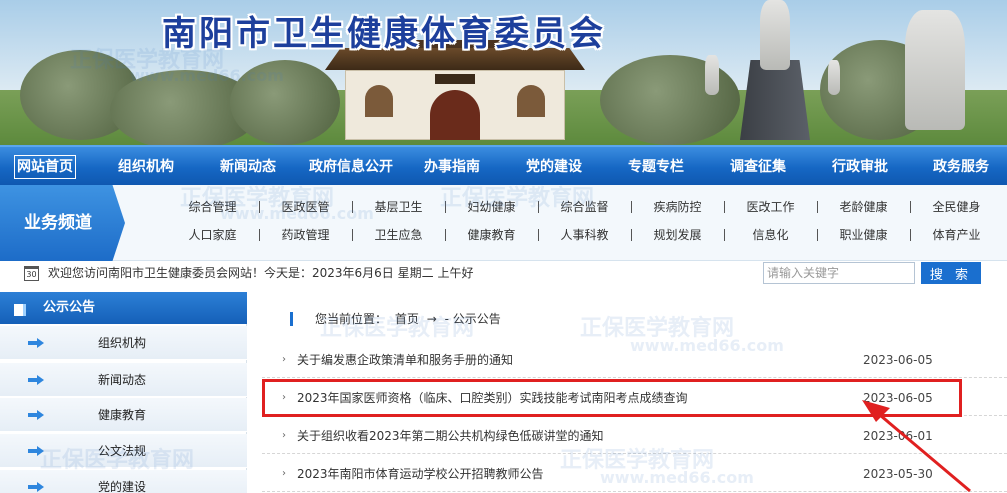  Describe the element at coordinates (634, 360) in the screenshot. I see `news-row: › 关于编发惠企政策清单和服务手册的通知 2023-06-05` at that location.